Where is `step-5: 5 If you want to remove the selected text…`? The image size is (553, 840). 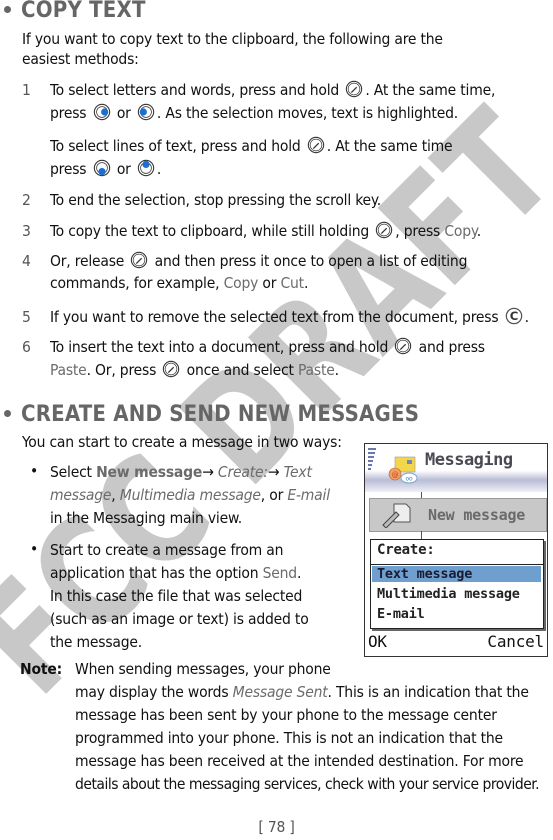 step-5: 5 If you want to remove the selected text… is located at coordinates (275, 316).